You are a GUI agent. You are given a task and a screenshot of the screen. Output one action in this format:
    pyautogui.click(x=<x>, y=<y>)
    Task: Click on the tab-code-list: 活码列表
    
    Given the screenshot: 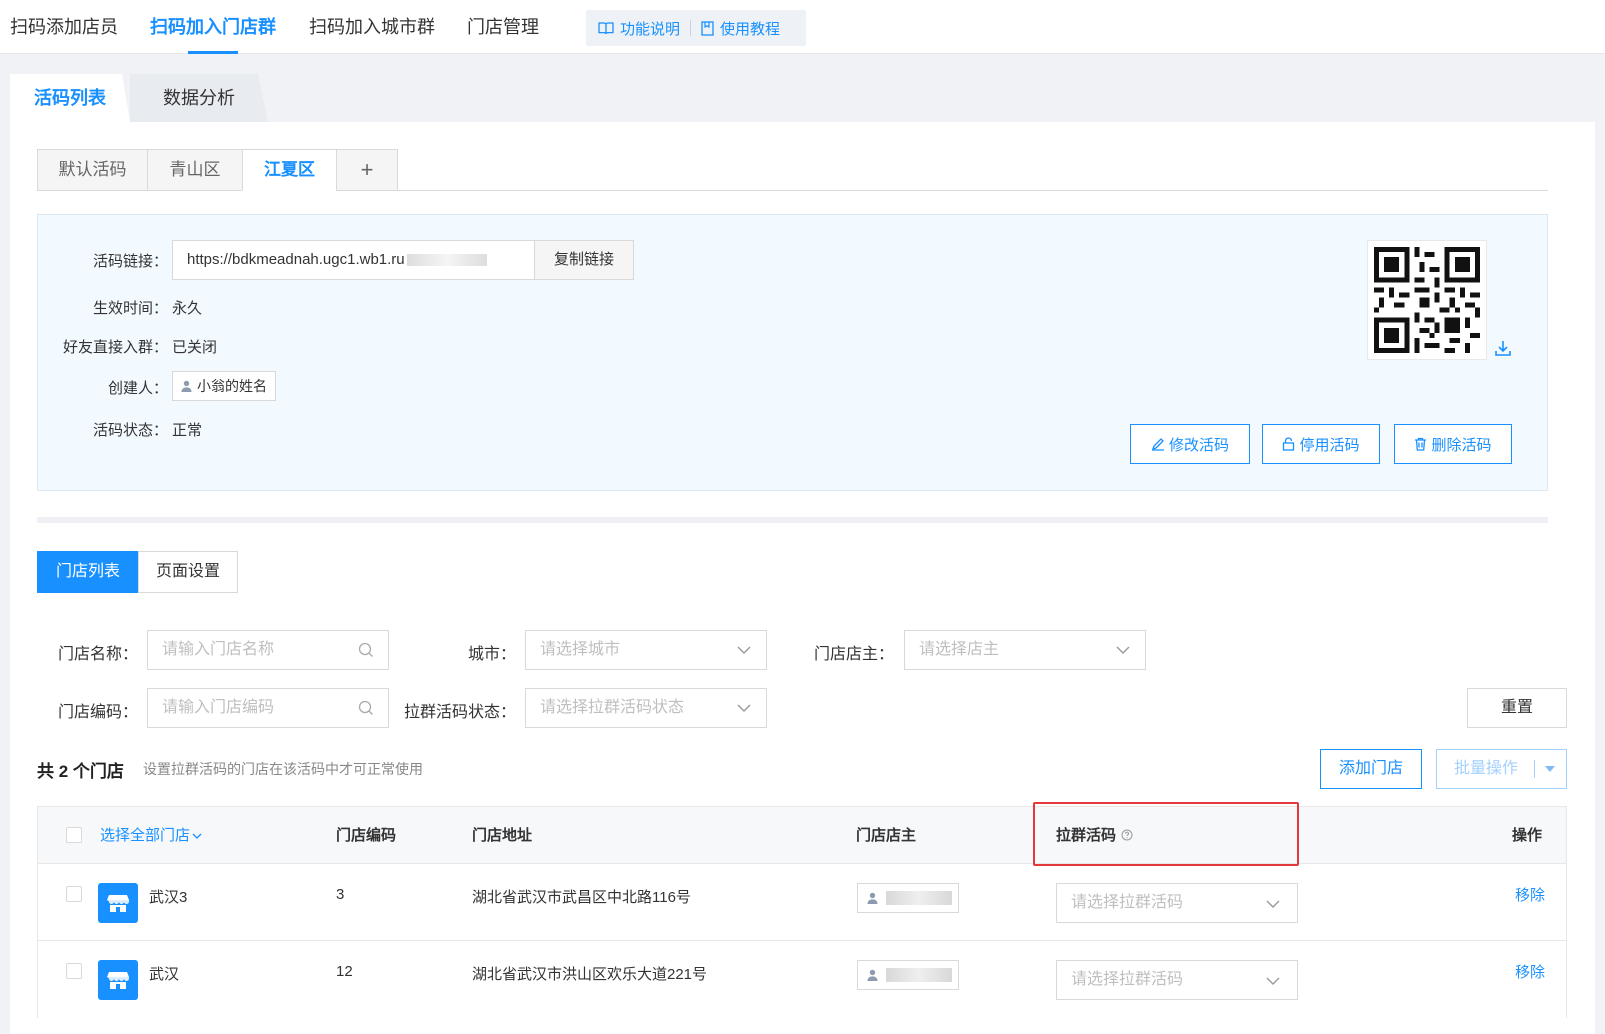 What is the action you would take?
    pyautogui.click(x=70, y=98)
    